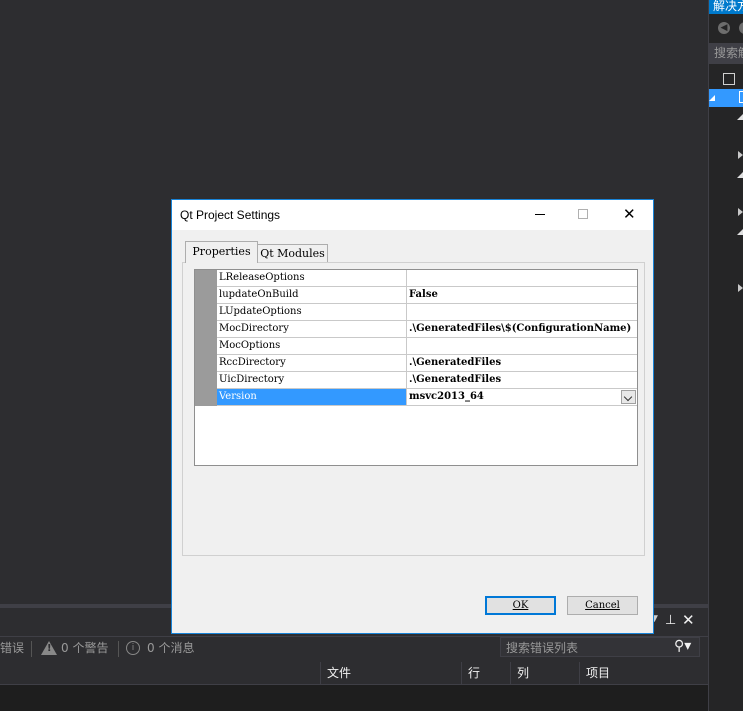 The height and width of the screenshot is (711, 743). I want to click on cancel-button: Cancel, so click(602, 605).